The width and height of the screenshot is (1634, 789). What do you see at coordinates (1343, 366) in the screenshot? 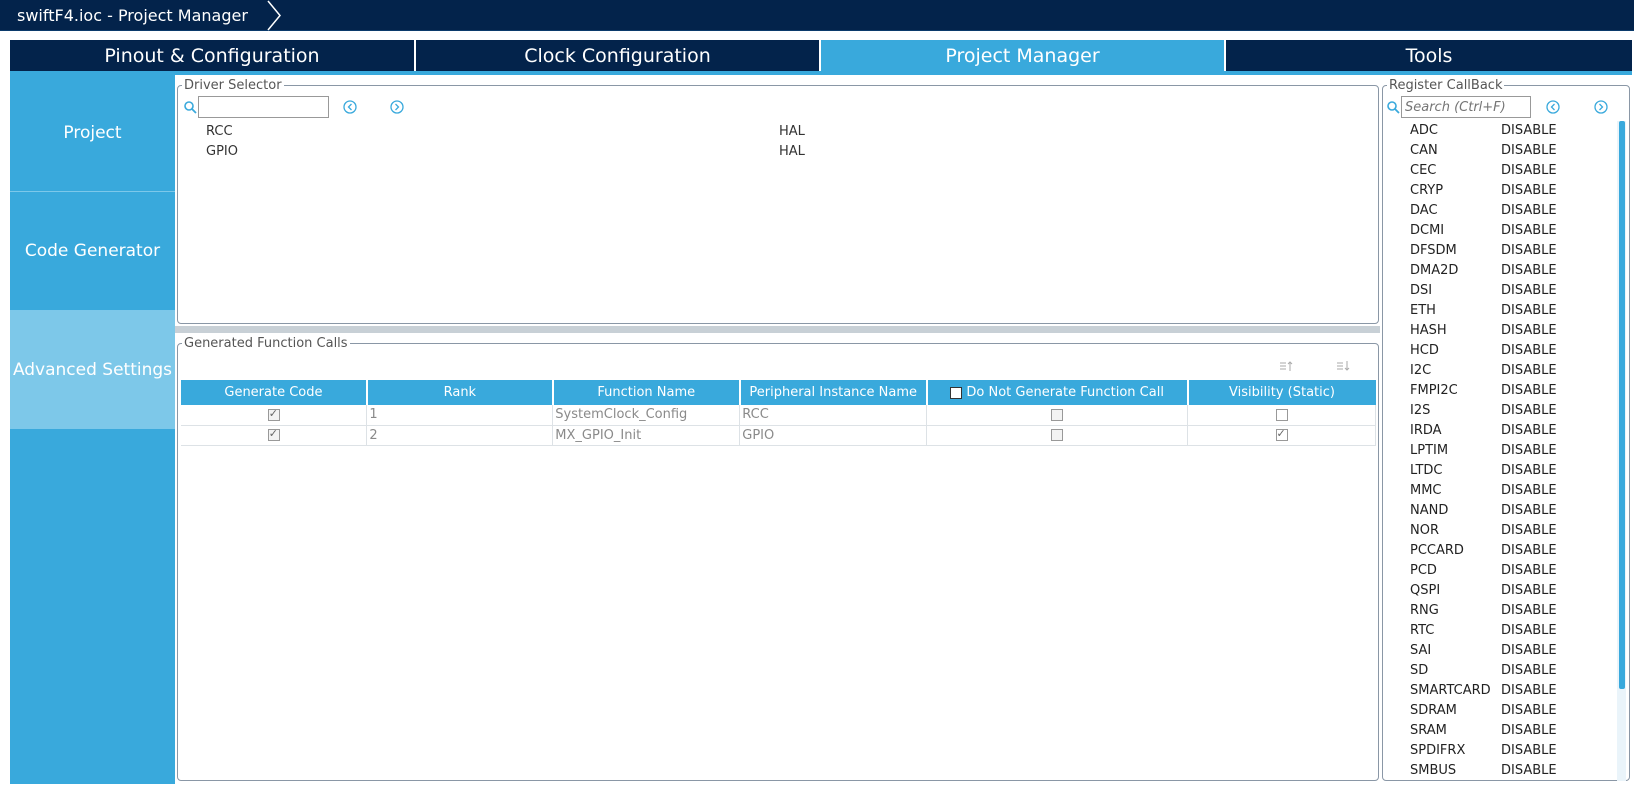
I see `sort-down-icon` at bounding box center [1343, 366].